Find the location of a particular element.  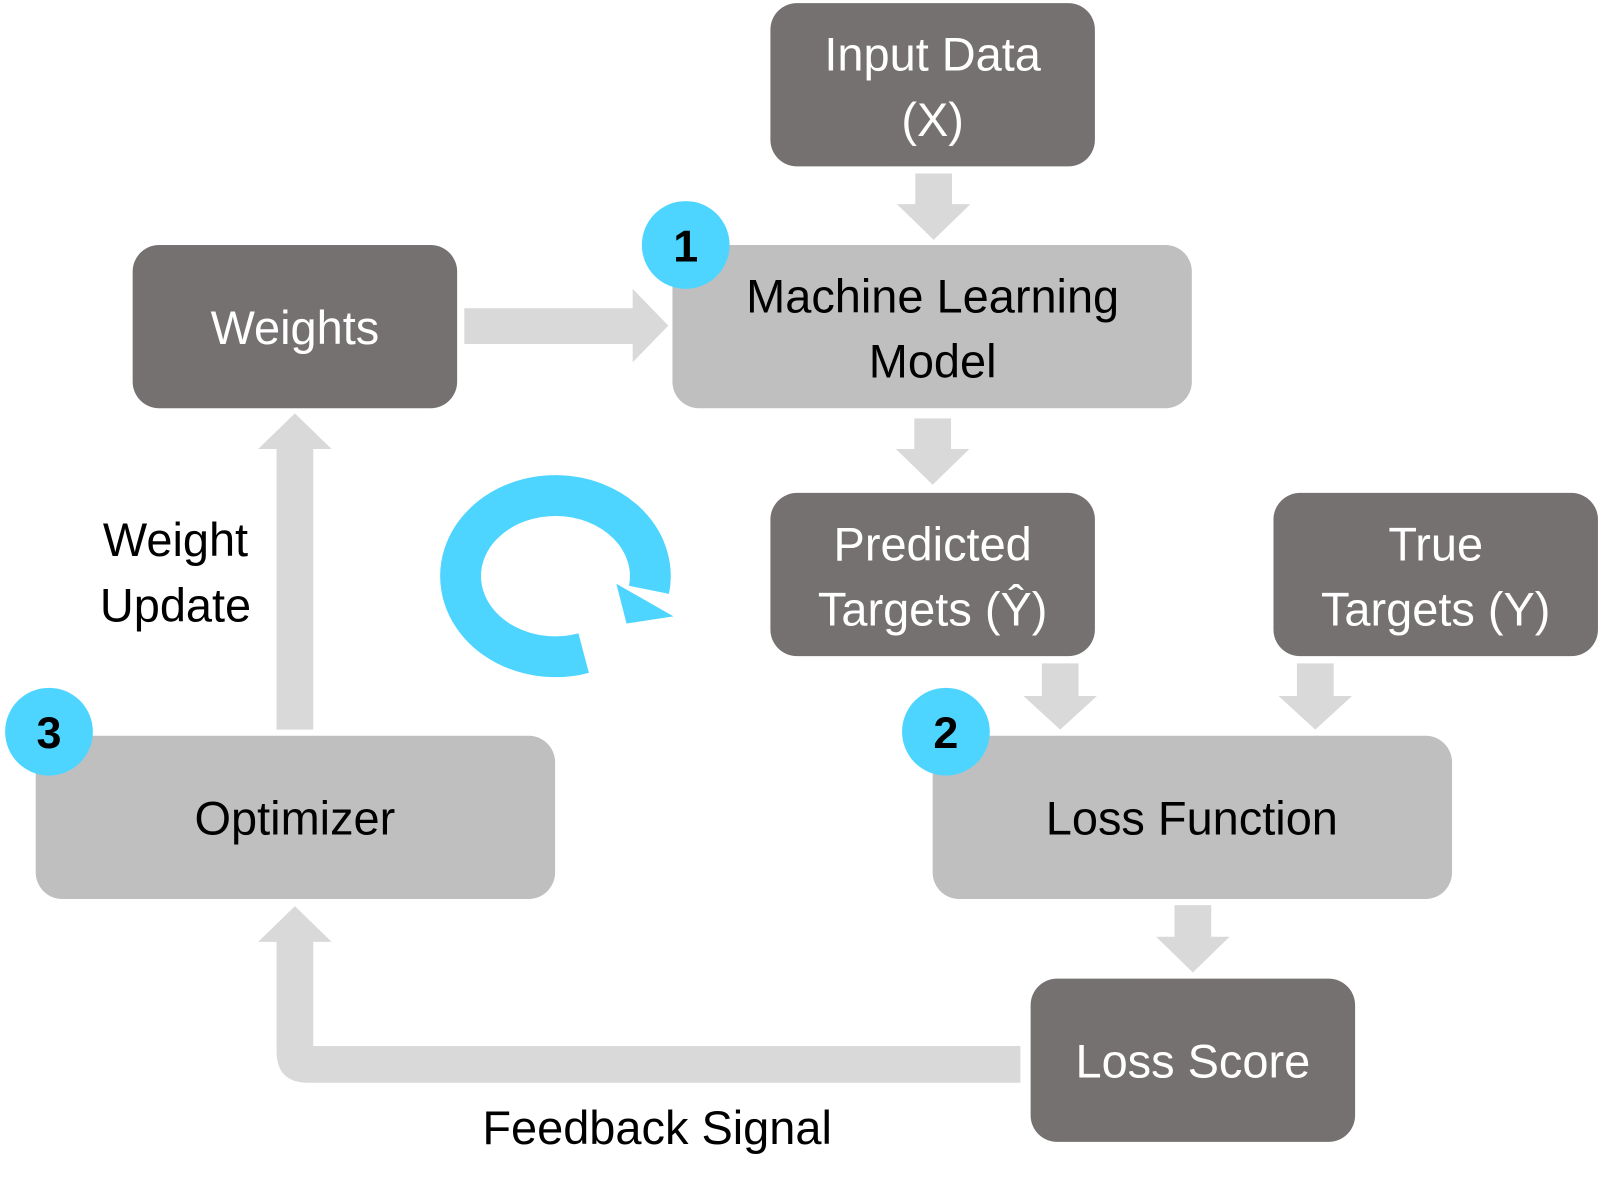

circular-arrow-icon is located at coordinates (557, 576).